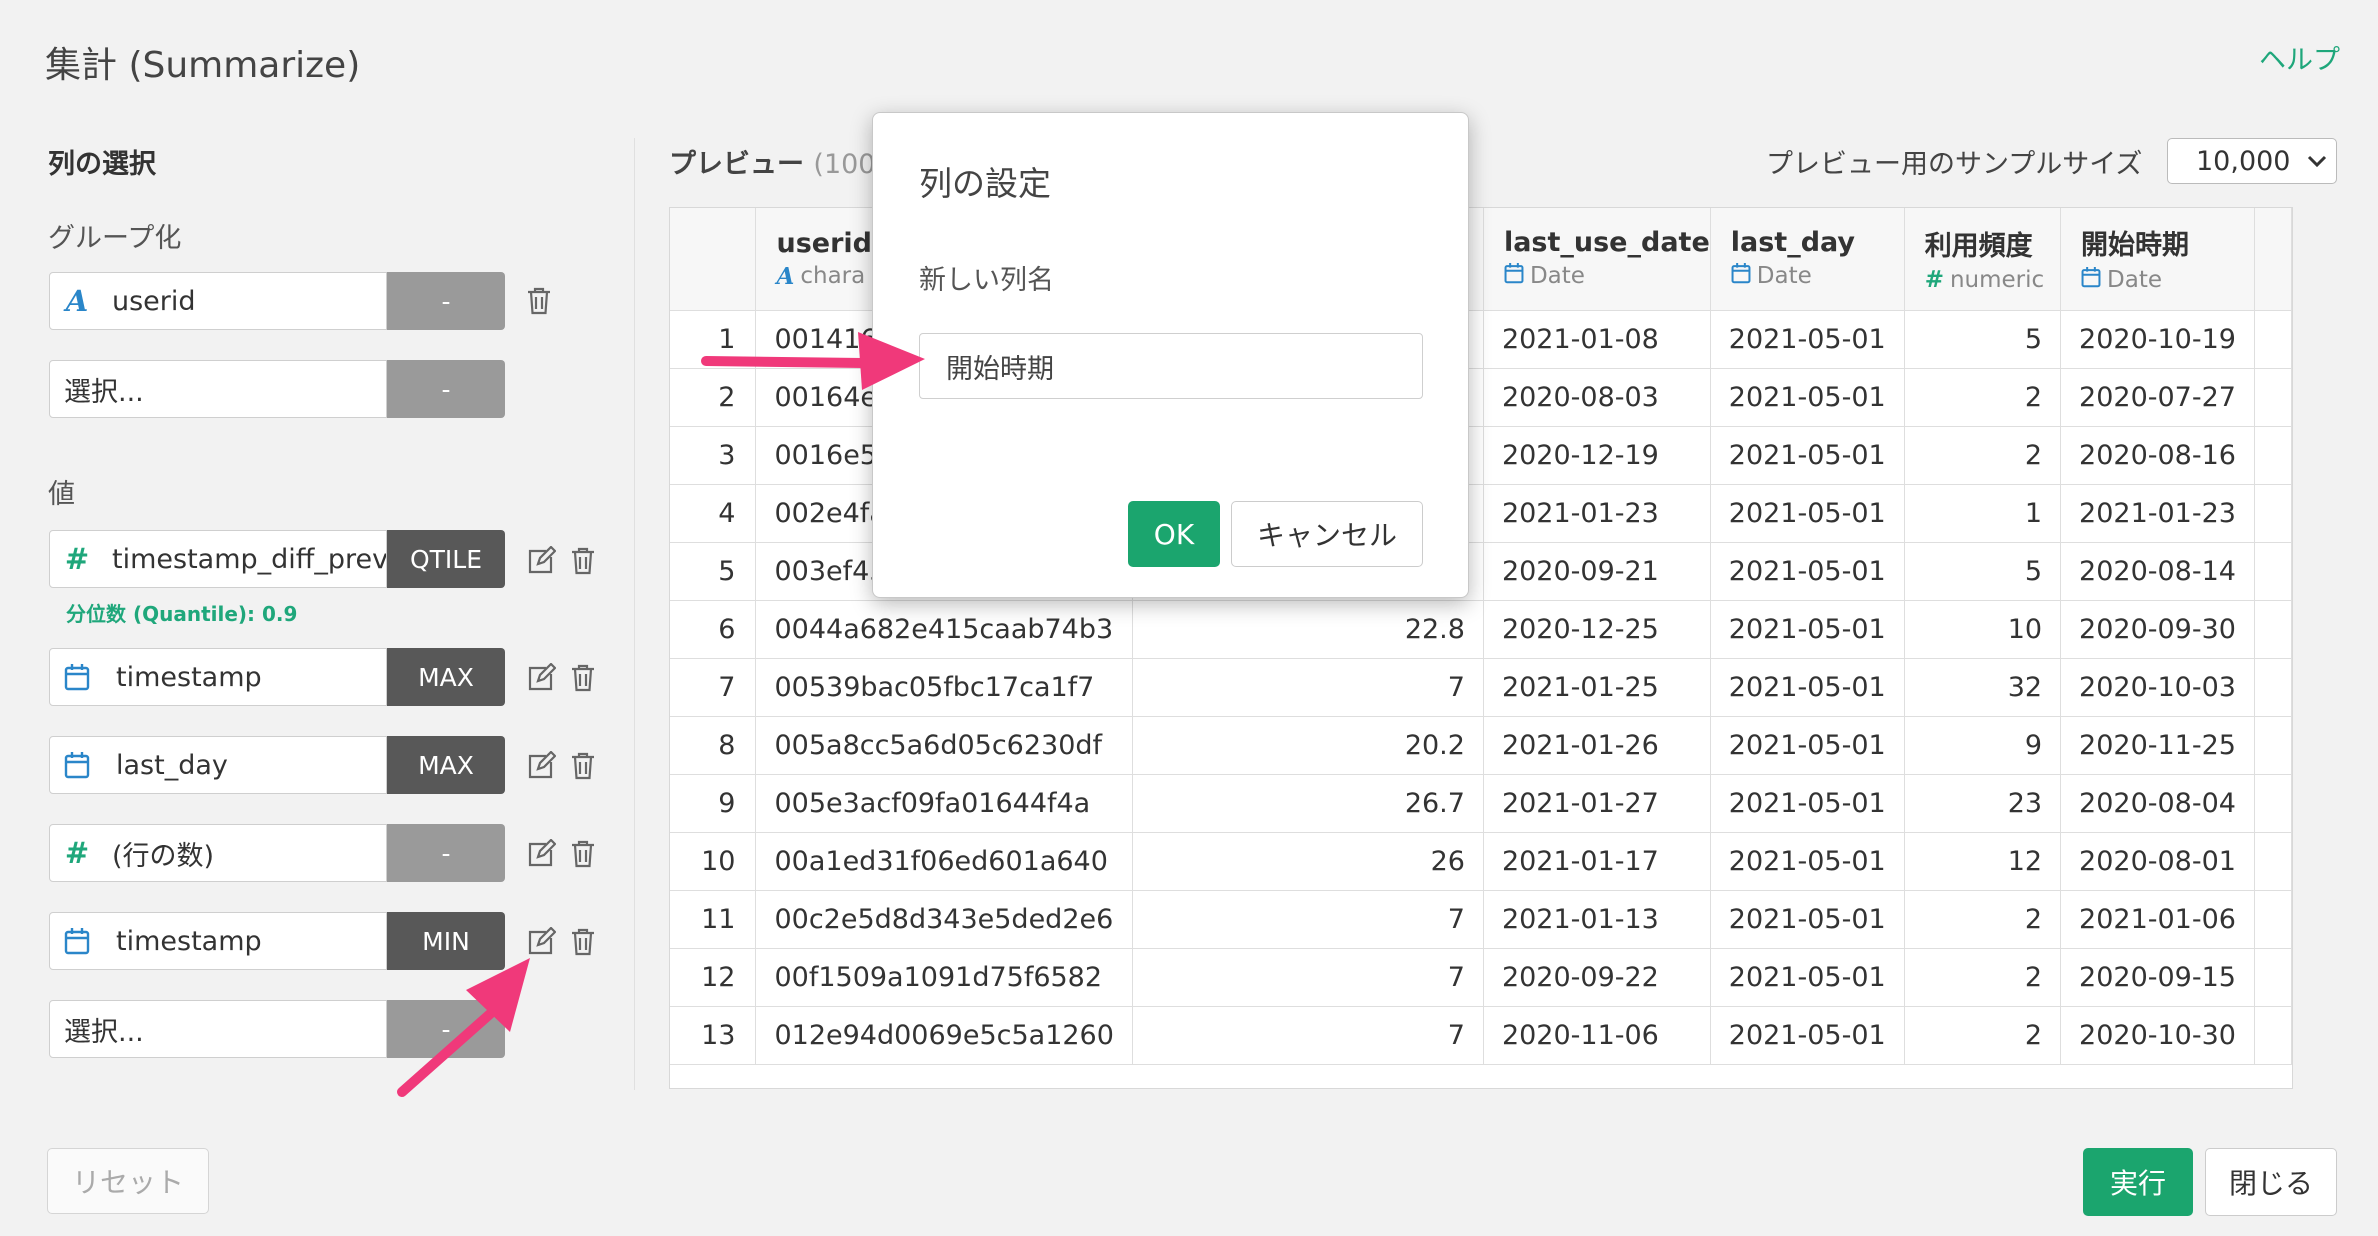  I want to click on start-period-cell: 2020-08-01, so click(2157, 861).